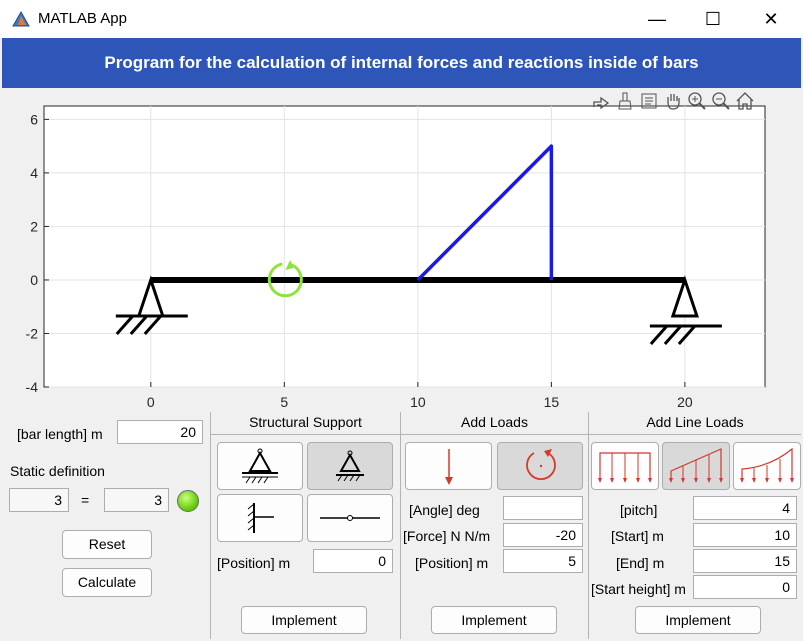 Image resolution: width=803 pixels, height=641 pixels. Describe the element at coordinates (452, 563) in the screenshot. I see `load-position-label: [Position] m` at that location.